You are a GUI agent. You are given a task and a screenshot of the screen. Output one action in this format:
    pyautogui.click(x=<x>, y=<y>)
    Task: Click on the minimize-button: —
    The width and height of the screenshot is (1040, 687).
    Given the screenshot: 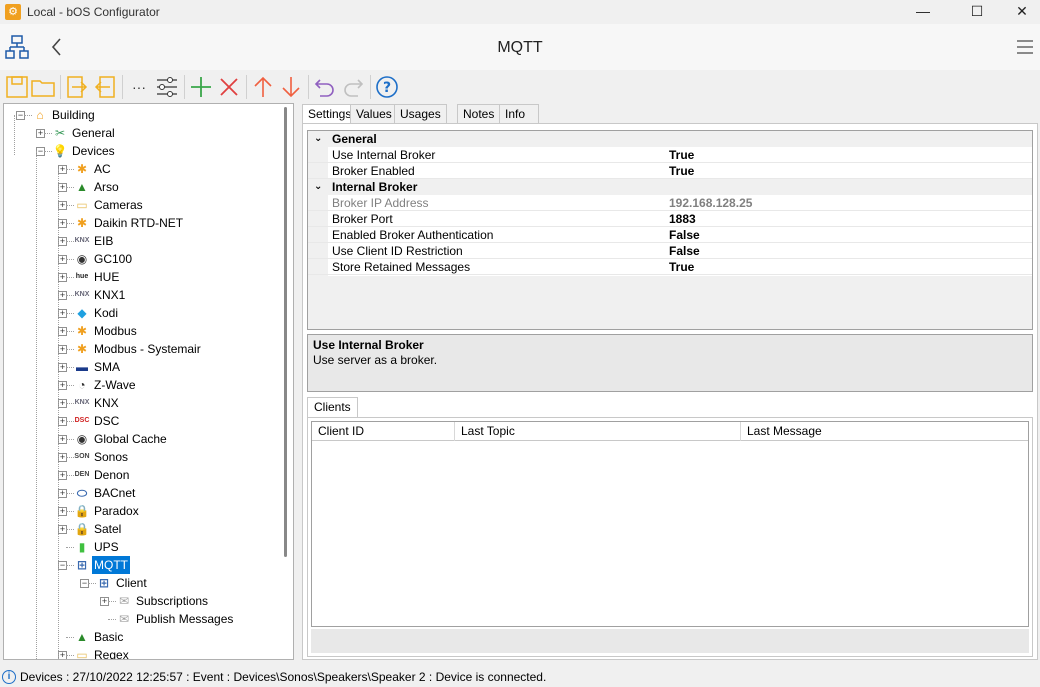 What is the action you would take?
    pyautogui.click(x=923, y=12)
    